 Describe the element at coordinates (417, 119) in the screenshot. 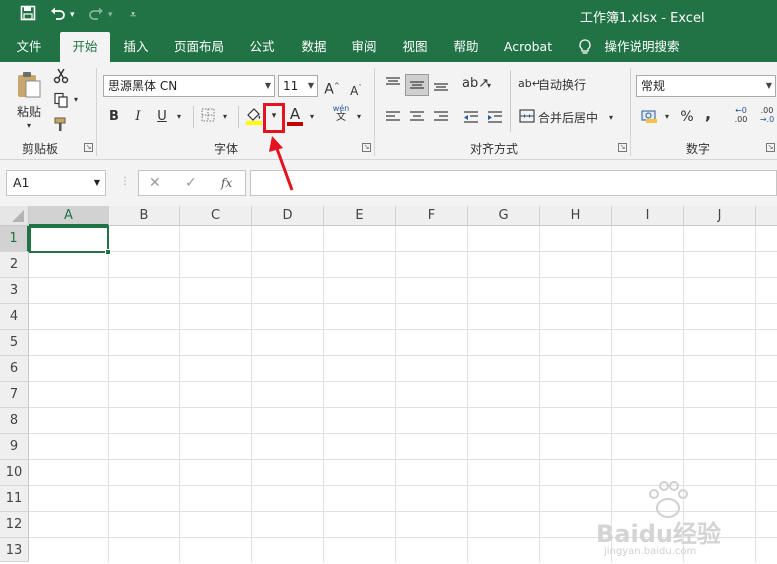

I see `align-center-icon` at that location.